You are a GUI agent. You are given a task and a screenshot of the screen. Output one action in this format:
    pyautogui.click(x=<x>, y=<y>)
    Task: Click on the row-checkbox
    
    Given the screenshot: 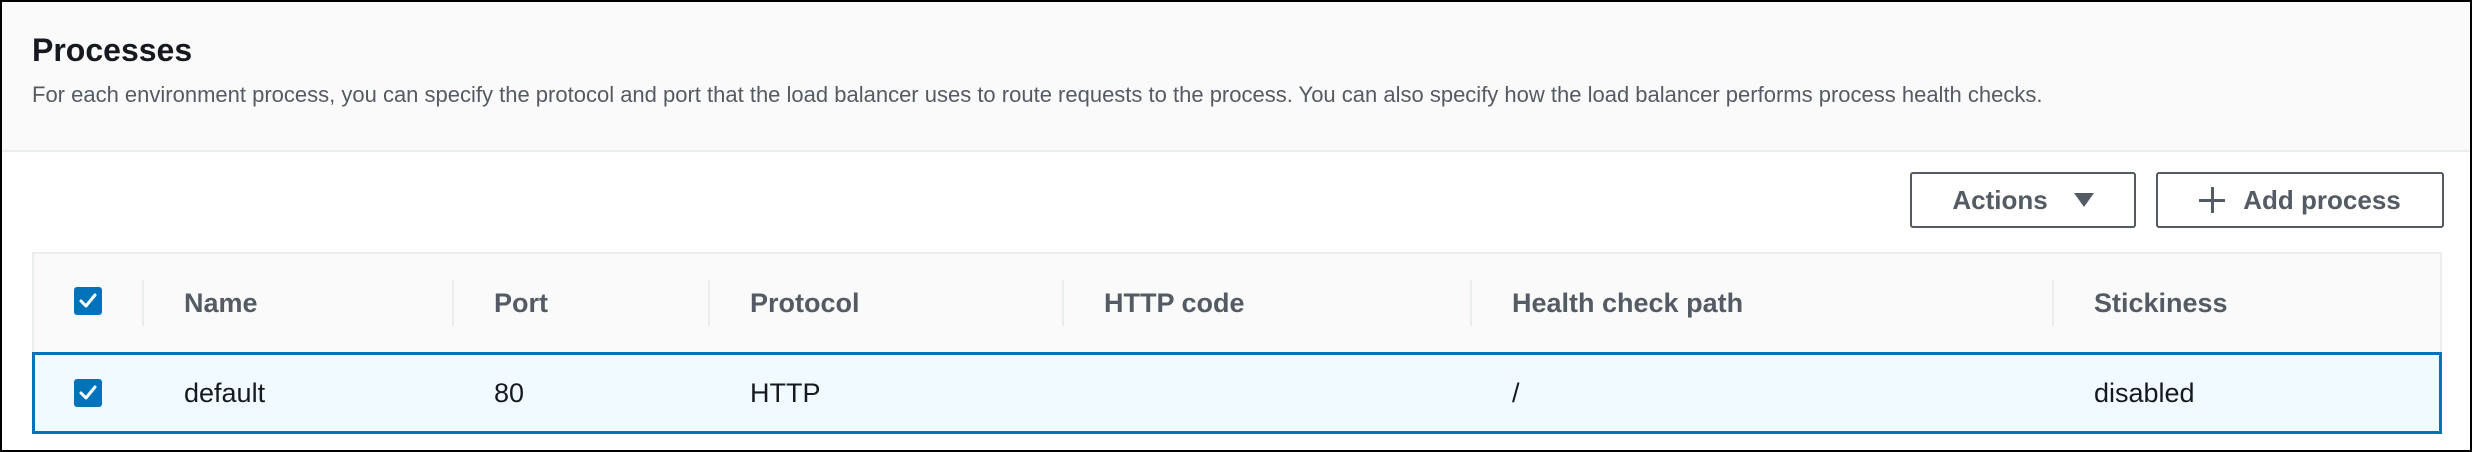 What is the action you would take?
    pyautogui.click(x=88, y=393)
    